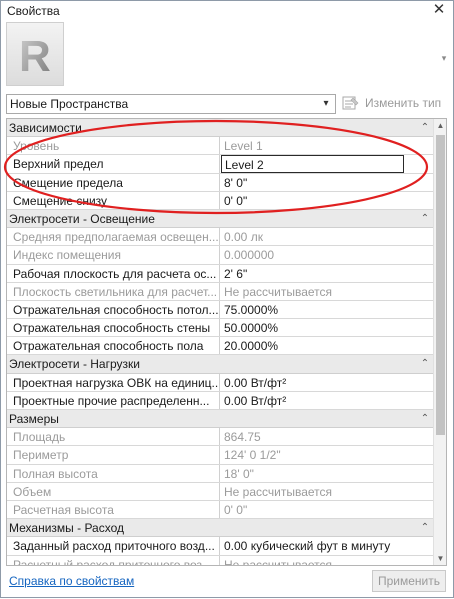  I want to click on property-row: Площадь 864.75, so click(220, 437).